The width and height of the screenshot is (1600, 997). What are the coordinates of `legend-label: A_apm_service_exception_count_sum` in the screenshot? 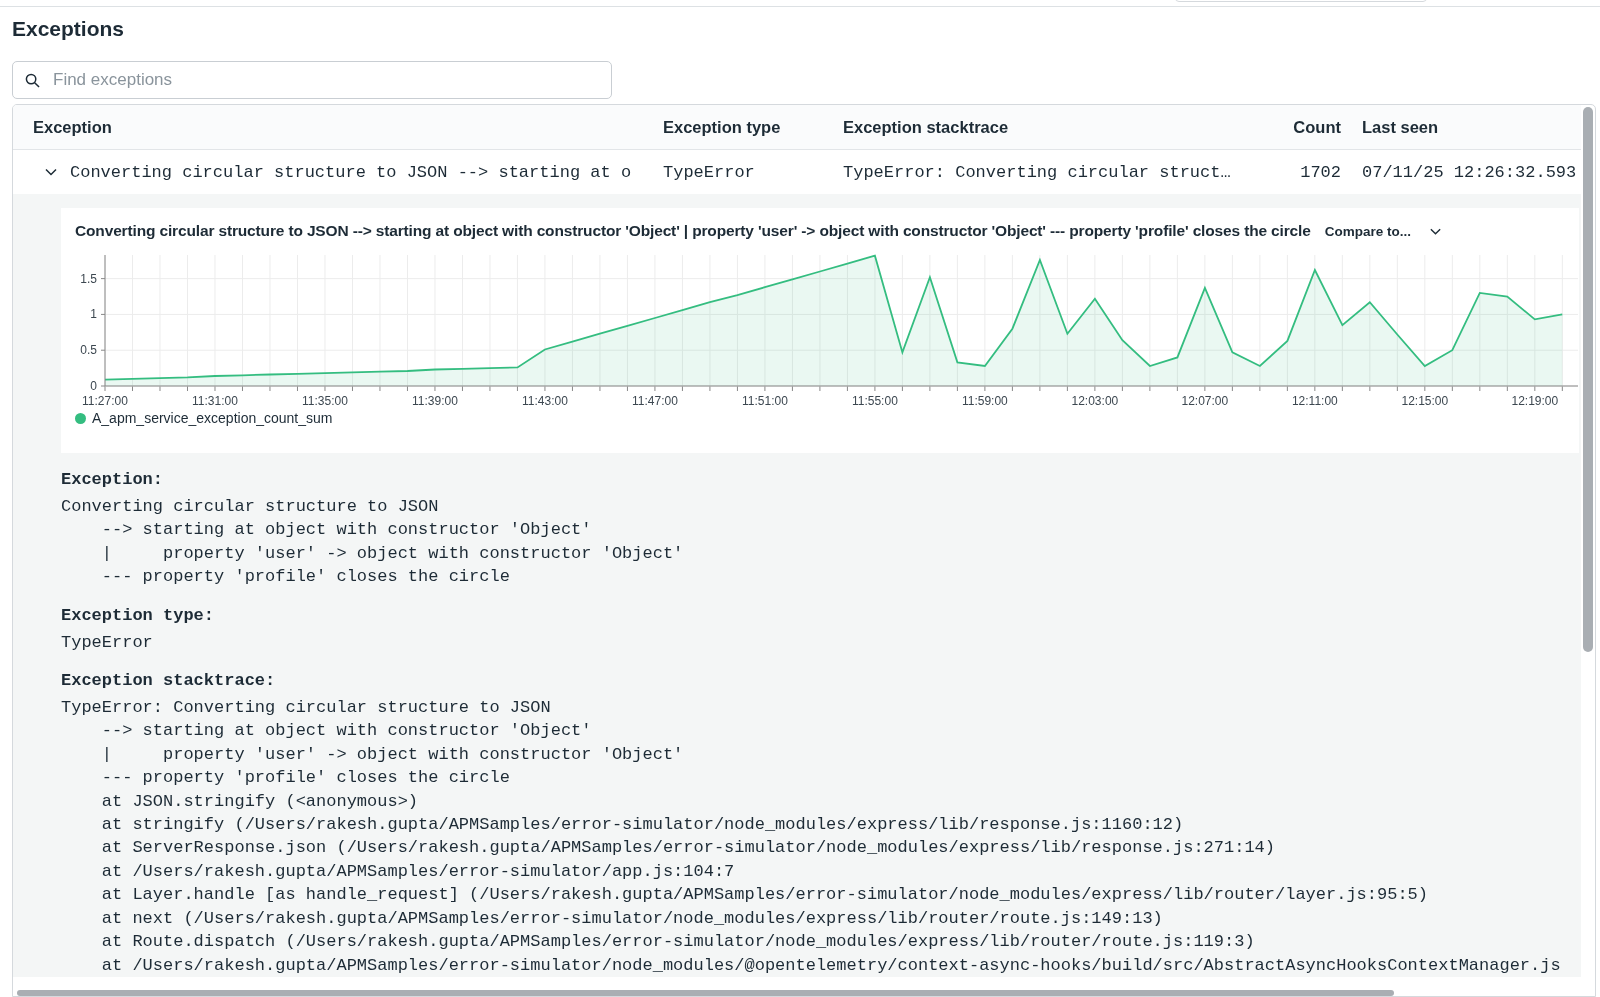 It's located at (212, 418).